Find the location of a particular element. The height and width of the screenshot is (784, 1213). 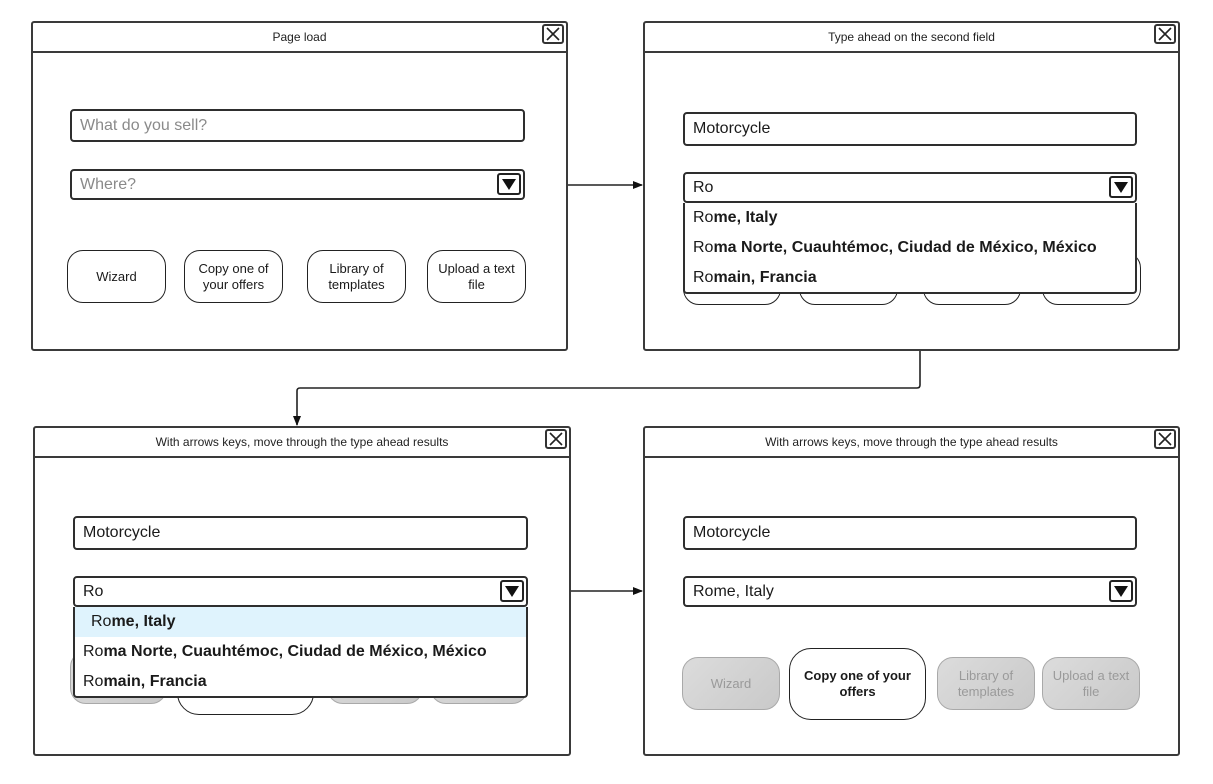

panel-header: Type ahead on the second field is located at coordinates (911, 38).